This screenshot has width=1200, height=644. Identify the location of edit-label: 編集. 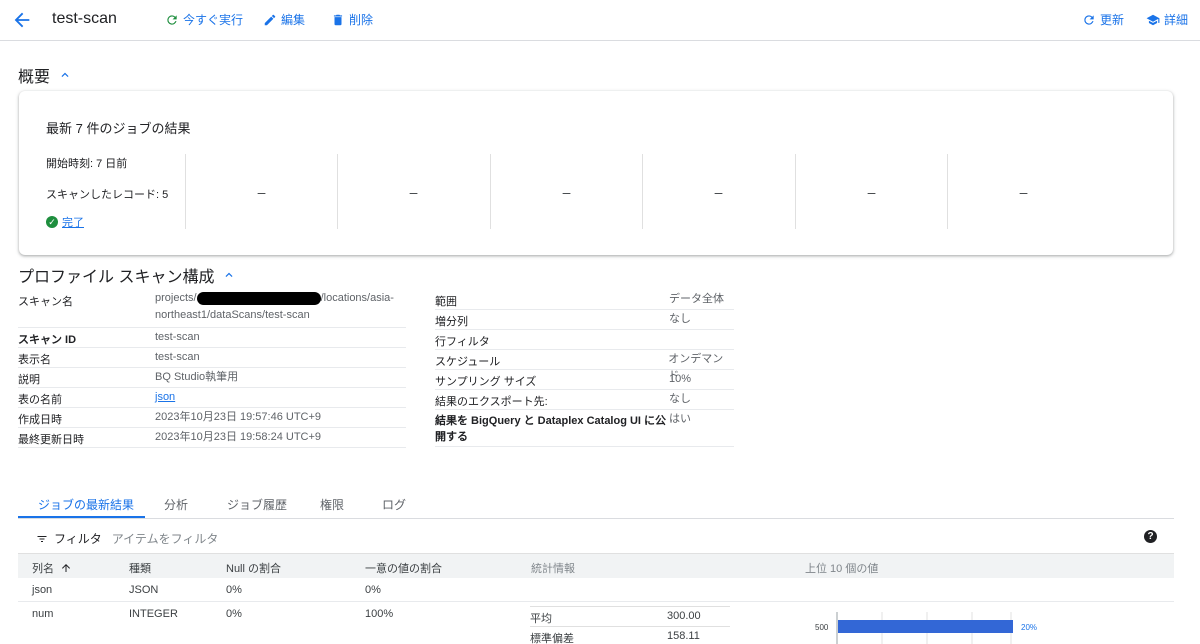
(293, 20).